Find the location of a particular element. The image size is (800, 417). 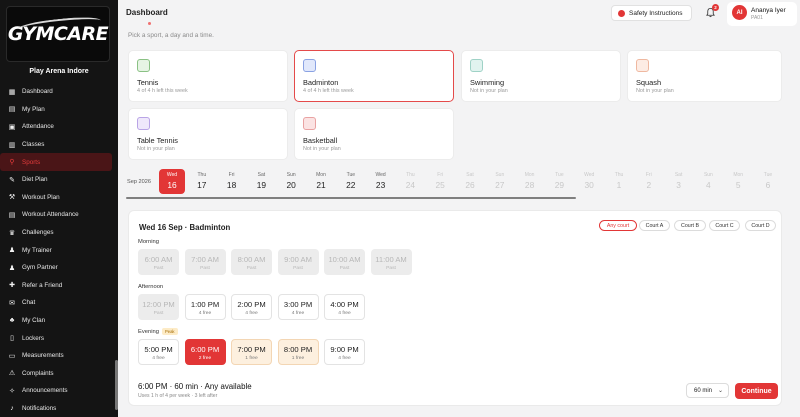

sidebar-item-challenges: ♛ Challenges is located at coordinates (56, 233).